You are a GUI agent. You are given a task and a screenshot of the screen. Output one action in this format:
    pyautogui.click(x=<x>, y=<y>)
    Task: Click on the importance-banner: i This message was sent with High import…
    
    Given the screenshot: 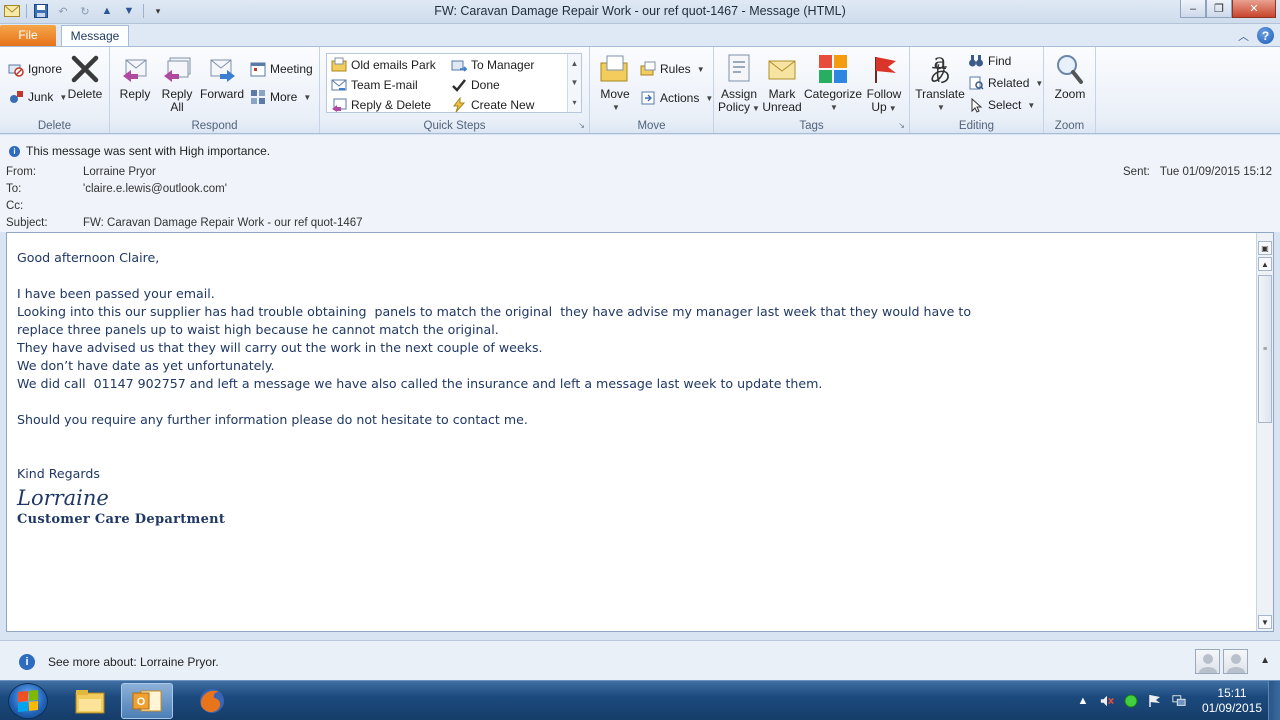 What is the action you would take?
    pyautogui.click(x=139, y=151)
    